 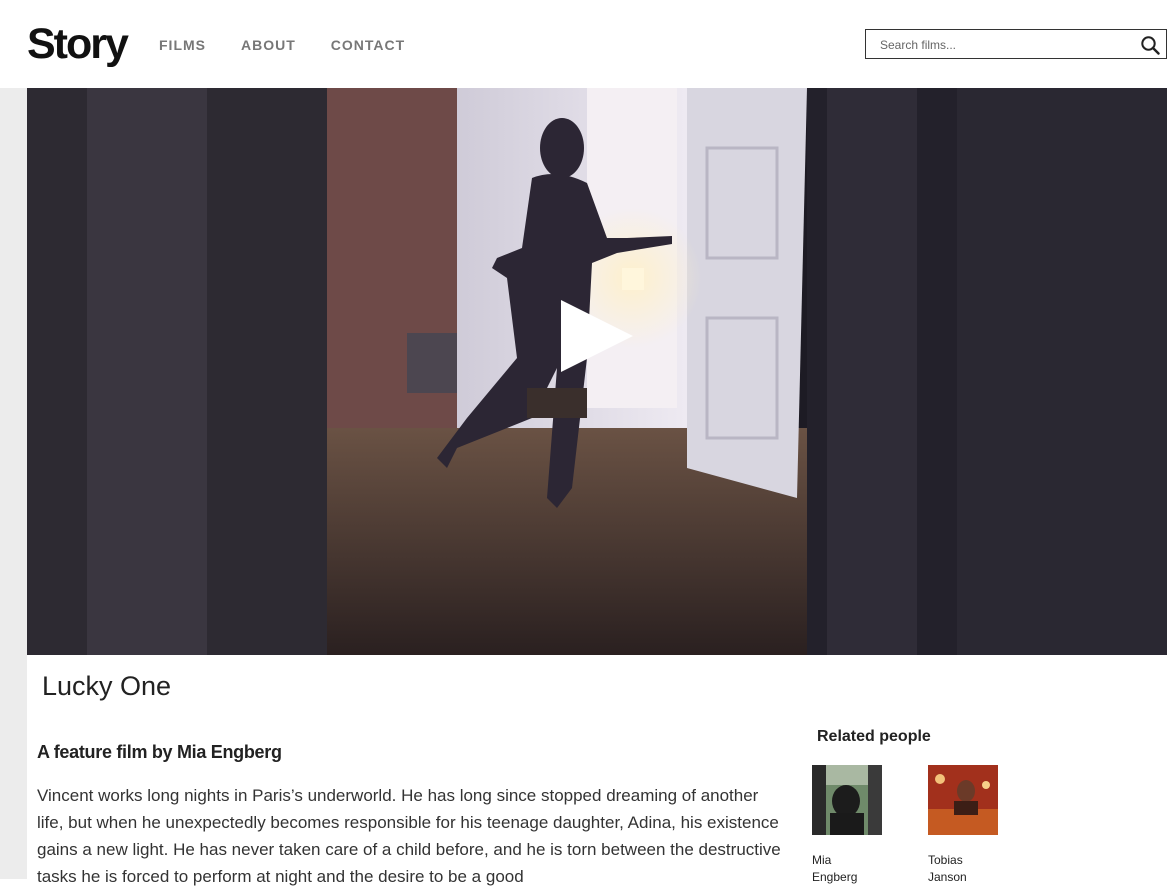 What do you see at coordinates (182, 45) in the screenshot?
I see `nav-films: FILMS` at bounding box center [182, 45].